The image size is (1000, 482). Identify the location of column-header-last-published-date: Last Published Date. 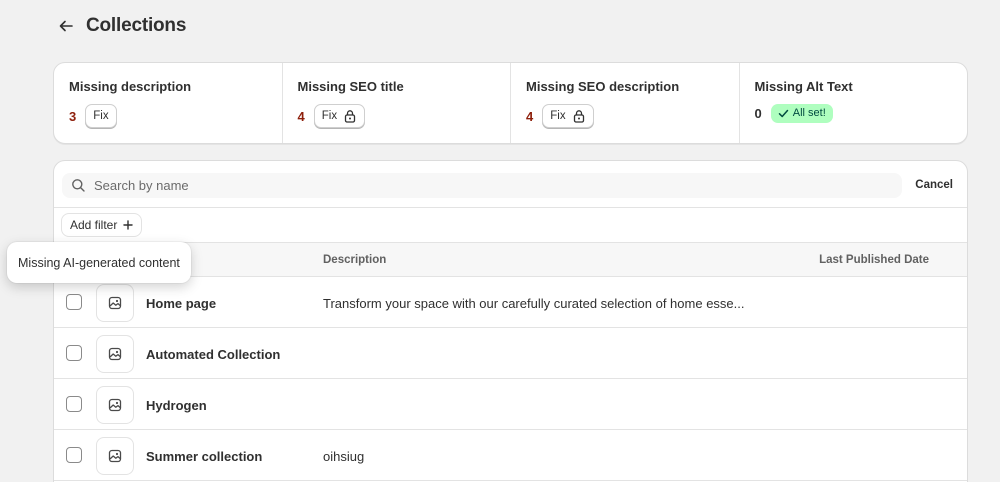
(874, 260).